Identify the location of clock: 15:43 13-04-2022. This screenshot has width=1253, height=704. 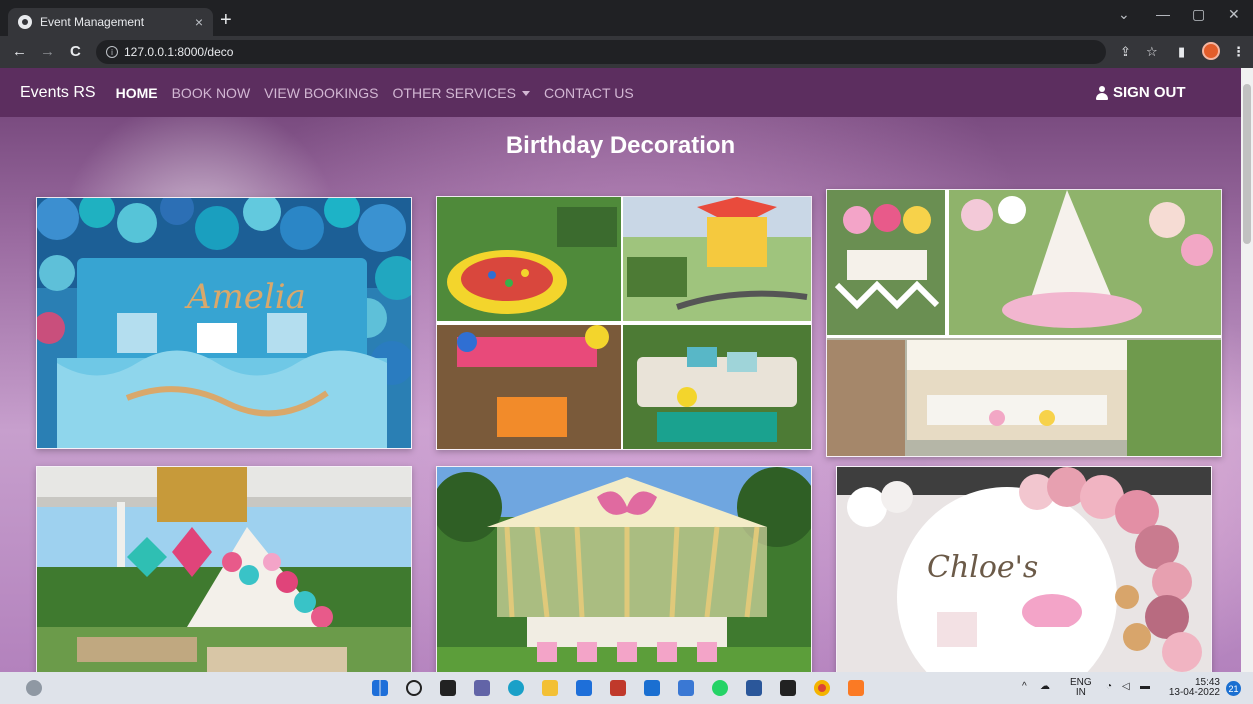
(1194, 688).